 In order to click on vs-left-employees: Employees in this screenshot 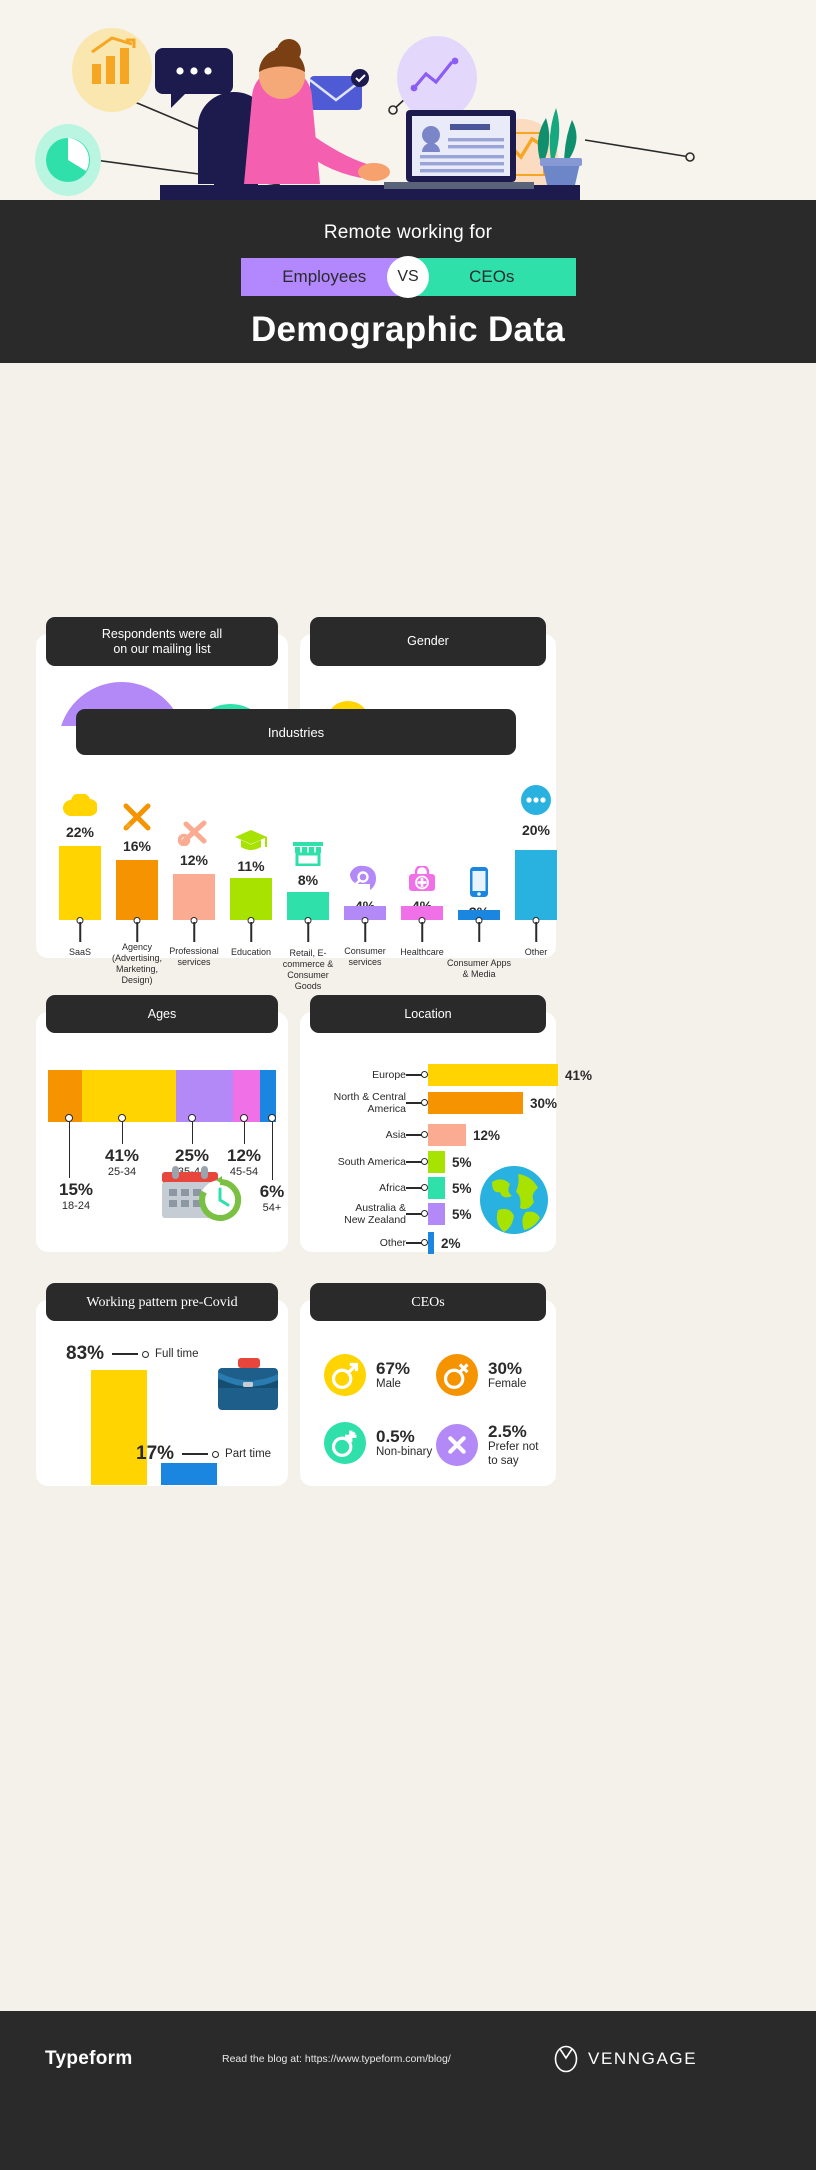, I will do `click(324, 277)`.